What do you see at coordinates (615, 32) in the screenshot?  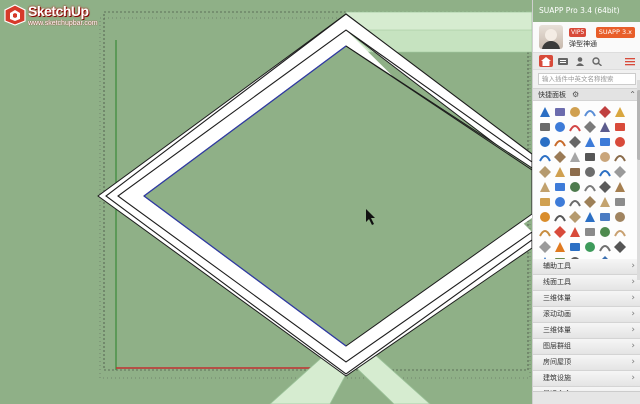 I see `brand-badge: SUAPP 3.x` at bounding box center [615, 32].